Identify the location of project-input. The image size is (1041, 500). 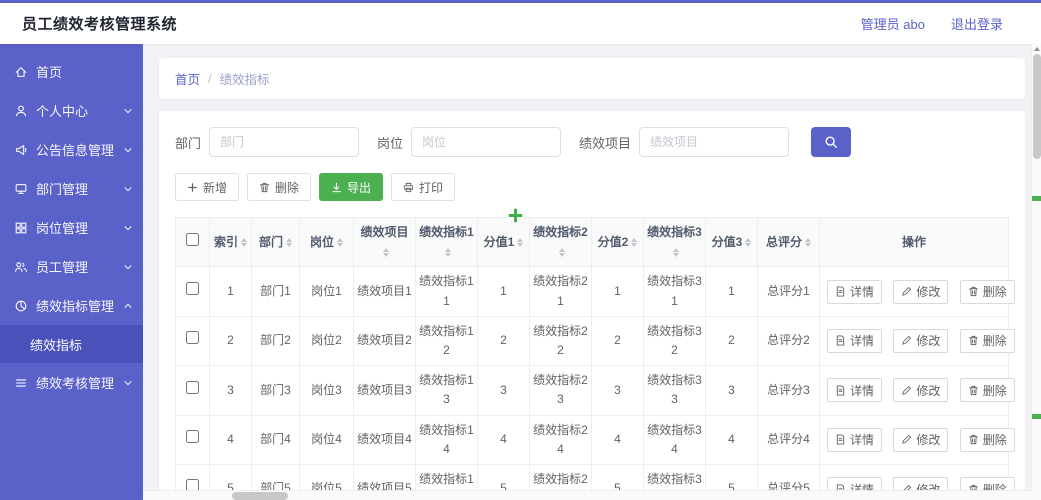
(714, 142).